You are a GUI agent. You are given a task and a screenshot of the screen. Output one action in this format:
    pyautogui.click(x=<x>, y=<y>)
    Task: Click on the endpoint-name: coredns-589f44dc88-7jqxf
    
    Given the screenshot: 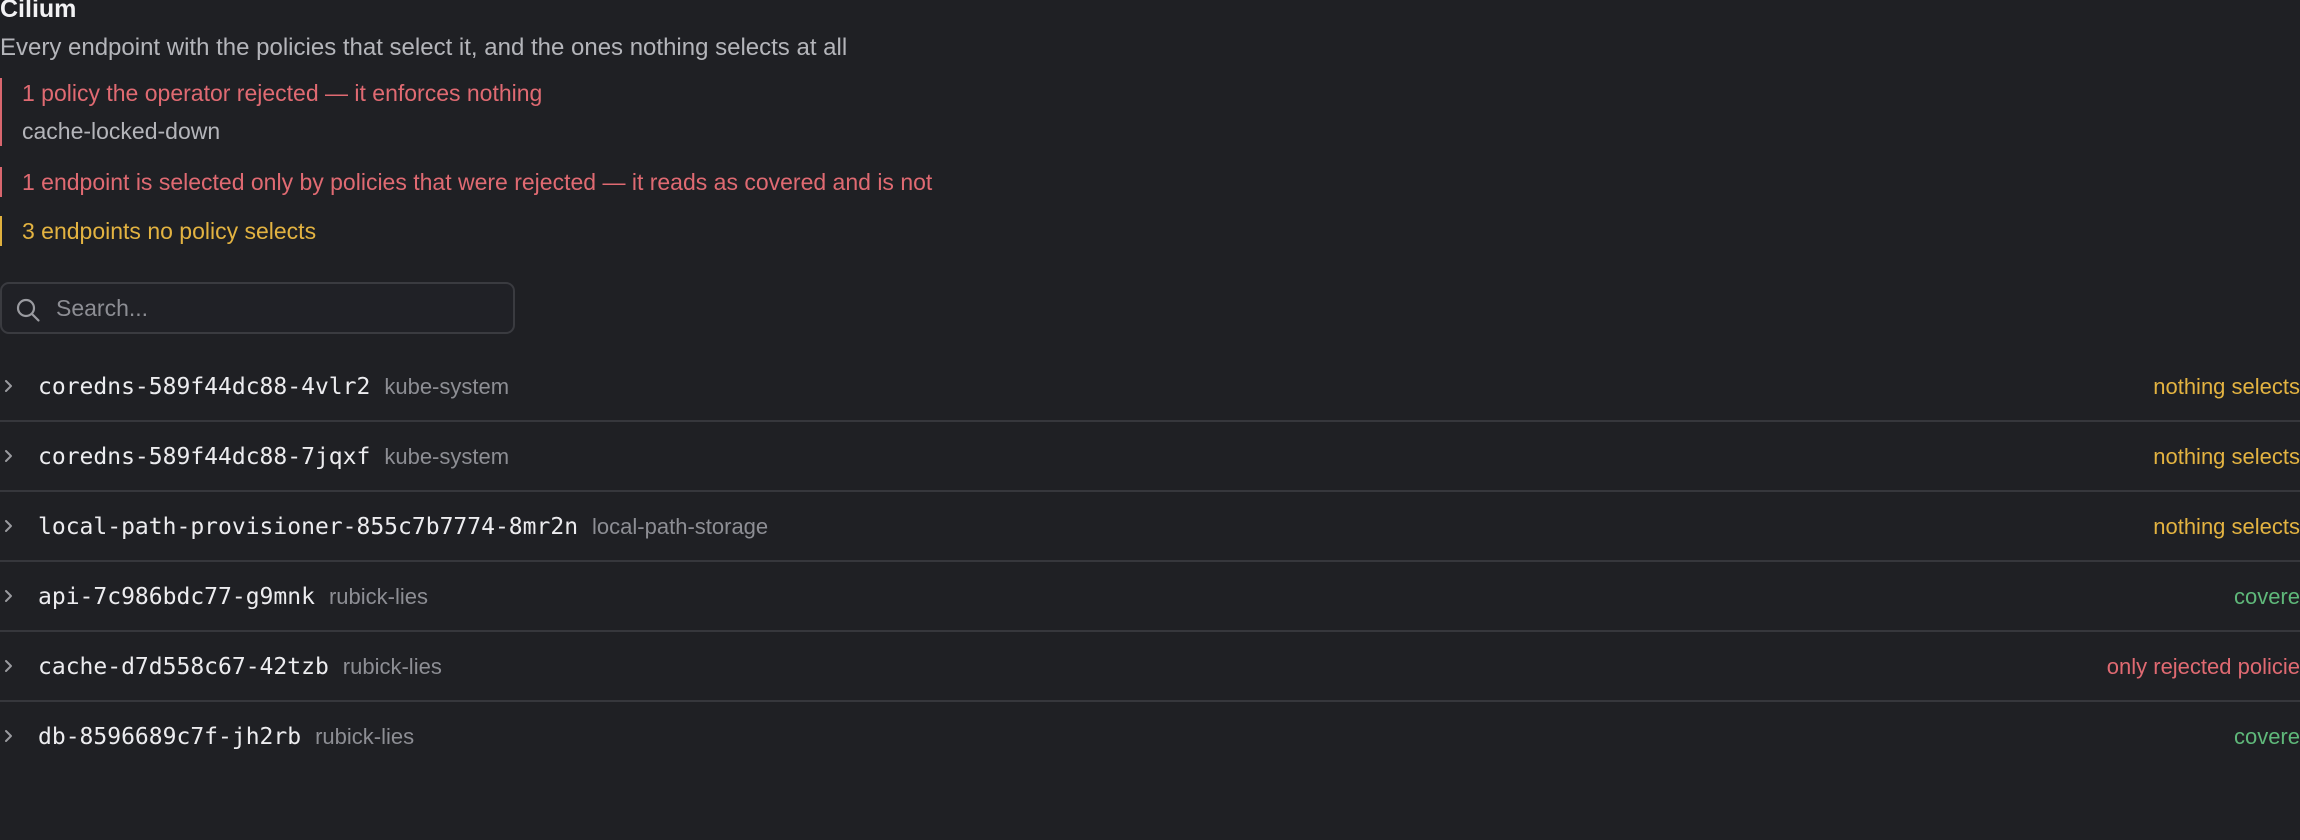 What is the action you would take?
    pyautogui.click(x=204, y=457)
    